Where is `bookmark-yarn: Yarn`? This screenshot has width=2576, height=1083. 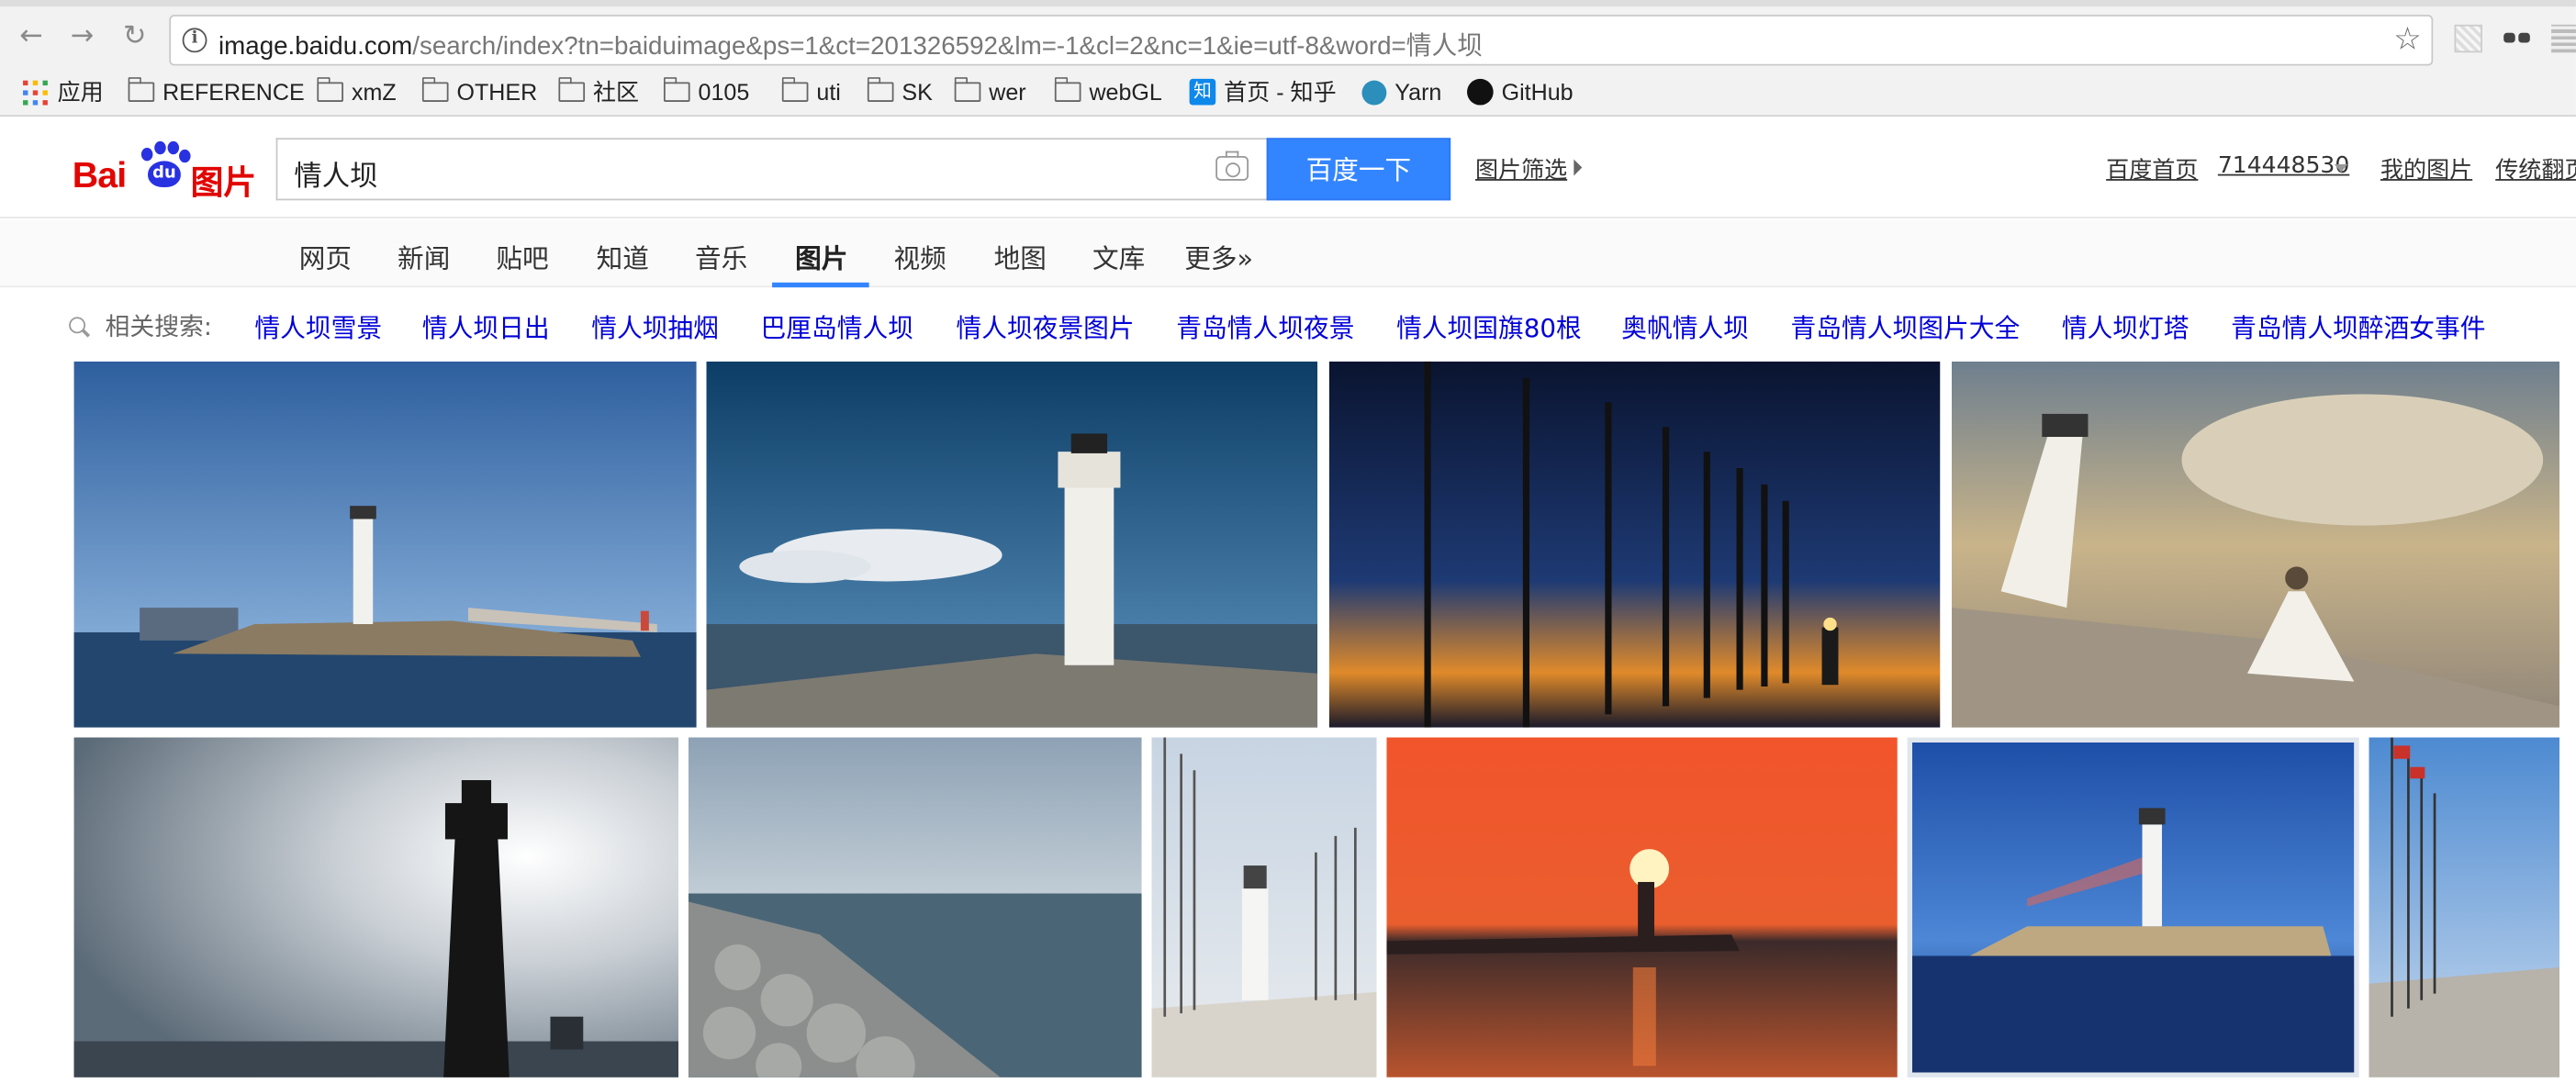 bookmark-yarn: Yarn is located at coordinates (1401, 92).